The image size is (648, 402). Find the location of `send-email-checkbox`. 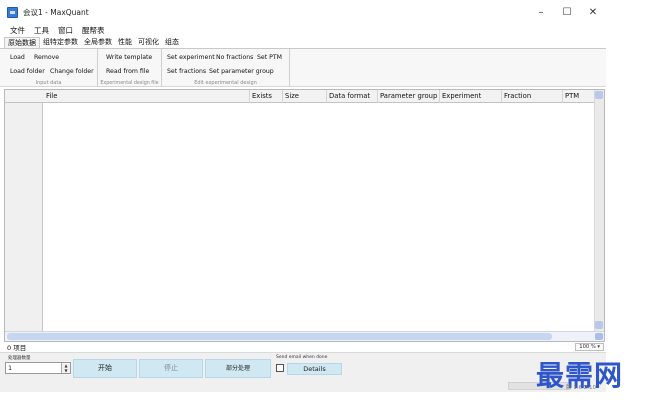

send-email-checkbox is located at coordinates (280, 368).